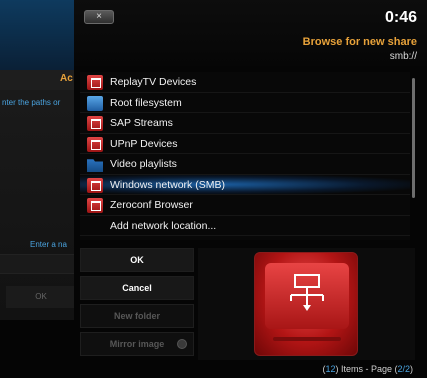 The width and height of the screenshot is (427, 378). What do you see at coordinates (137, 260) in the screenshot?
I see `ok-button: OK` at bounding box center [137, 260].